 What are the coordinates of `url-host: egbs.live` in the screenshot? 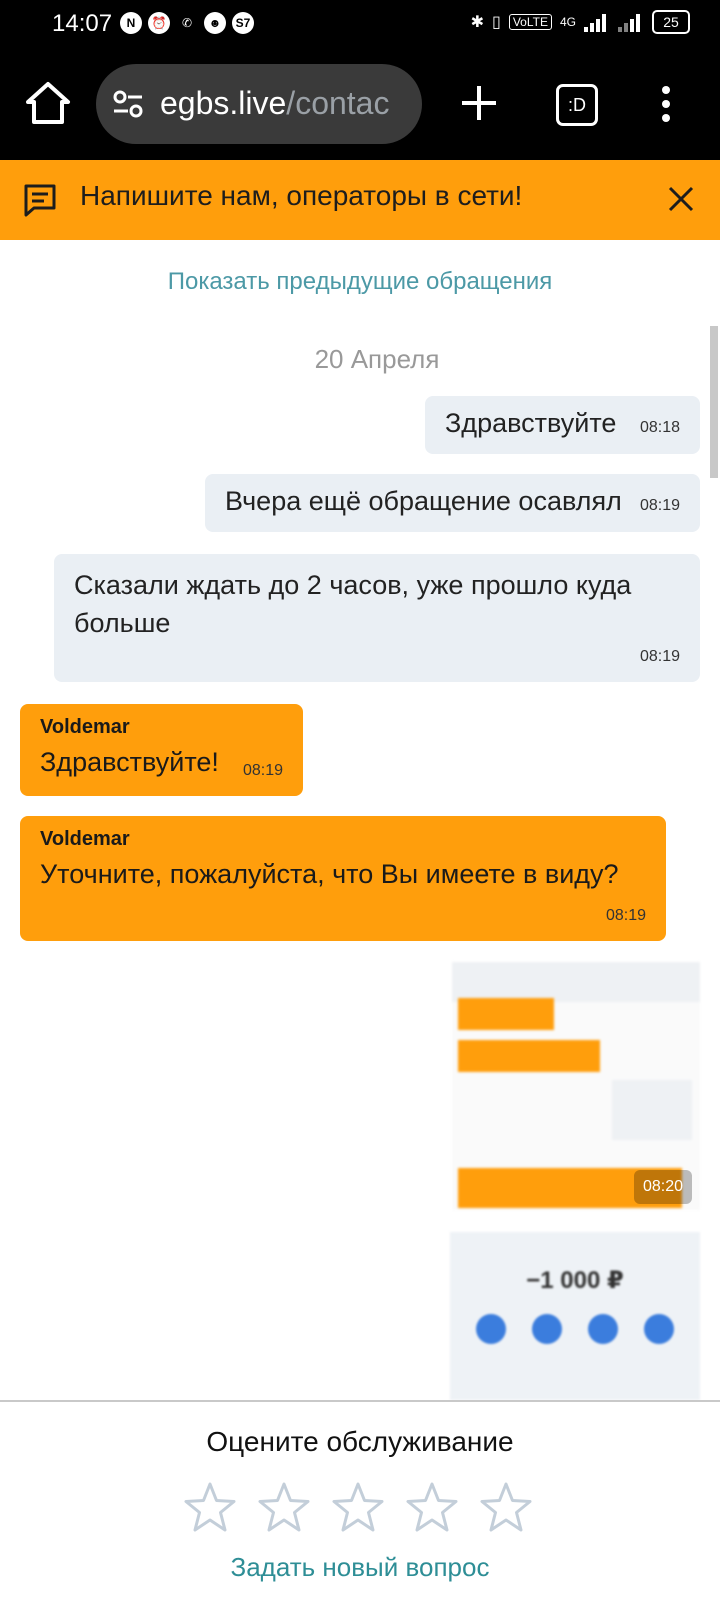 It's located at (223, 103).